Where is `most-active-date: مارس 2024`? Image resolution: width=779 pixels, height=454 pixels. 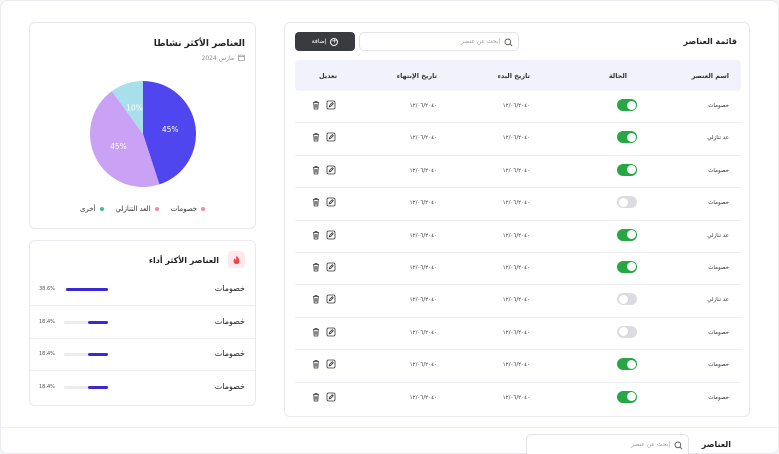 most-active-date: مارس 2024 is located at coordinates (223, 58).